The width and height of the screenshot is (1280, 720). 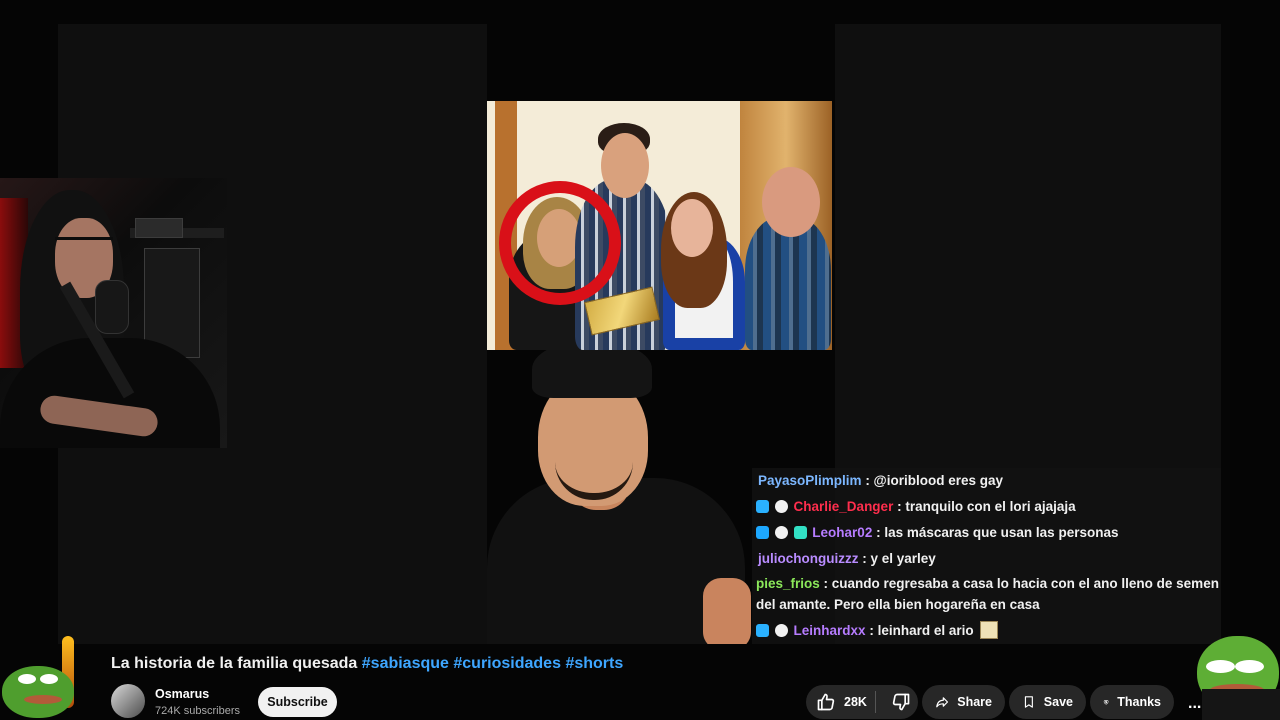 I want to click on young-woman-face, so click(x=692, y=228).